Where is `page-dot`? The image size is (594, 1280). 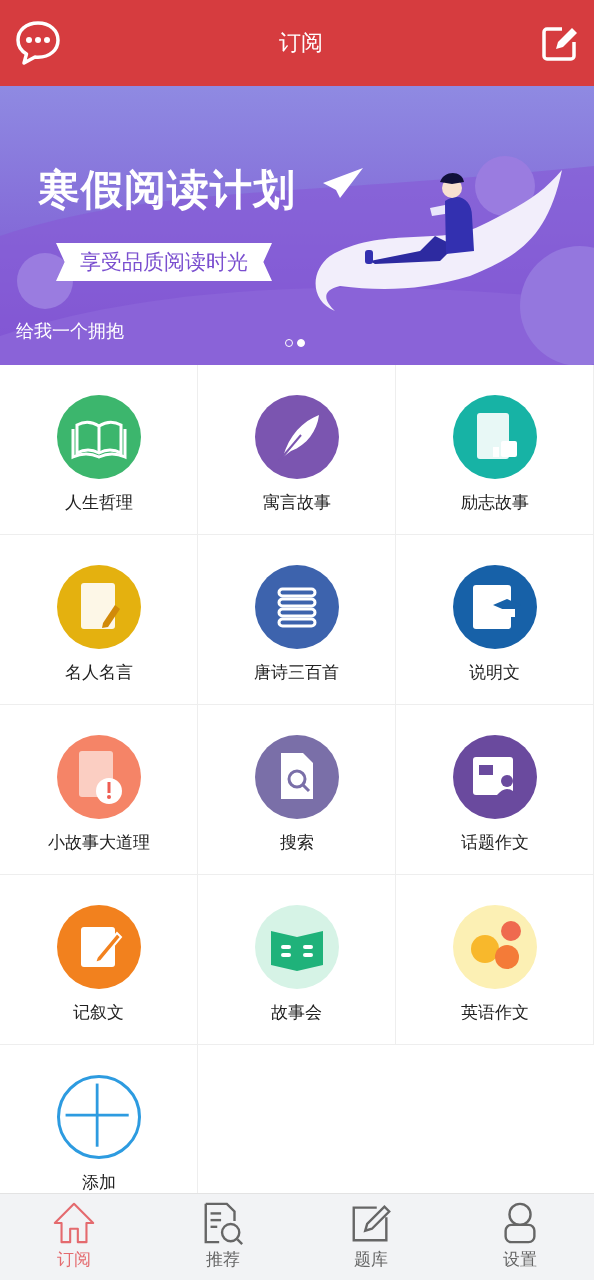 page-dot is located at coordinates (301, 343).